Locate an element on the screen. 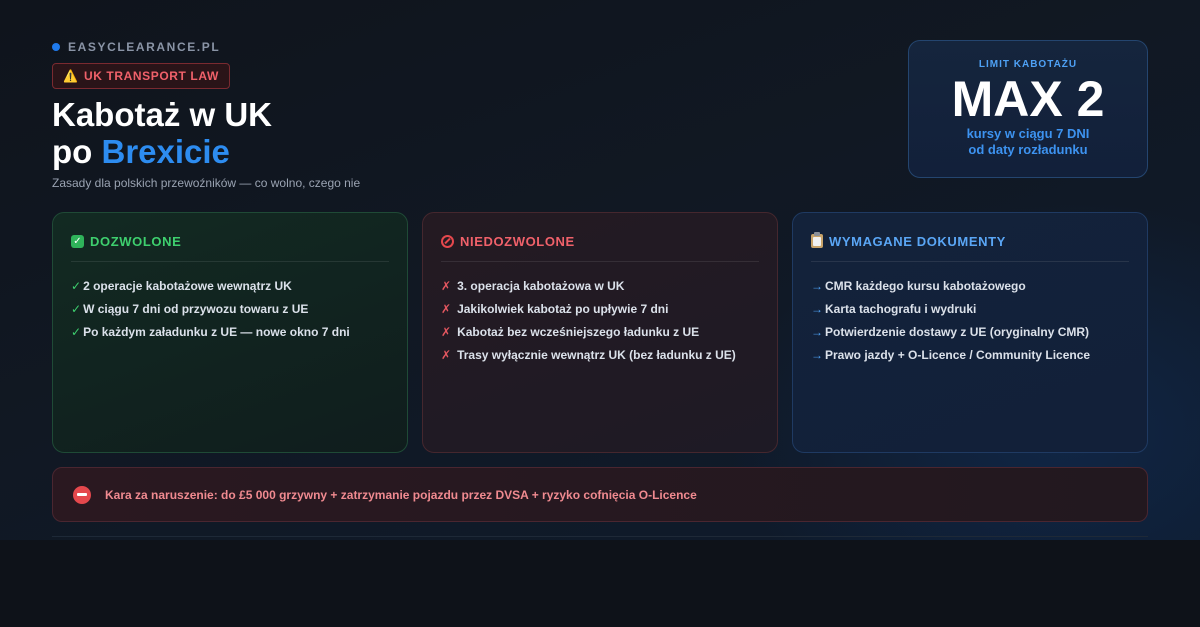 The width and height of the screenshot is (1200, 627). page-title: Kabotaż w UK po Brexicie is located at coordinates (162, 133).